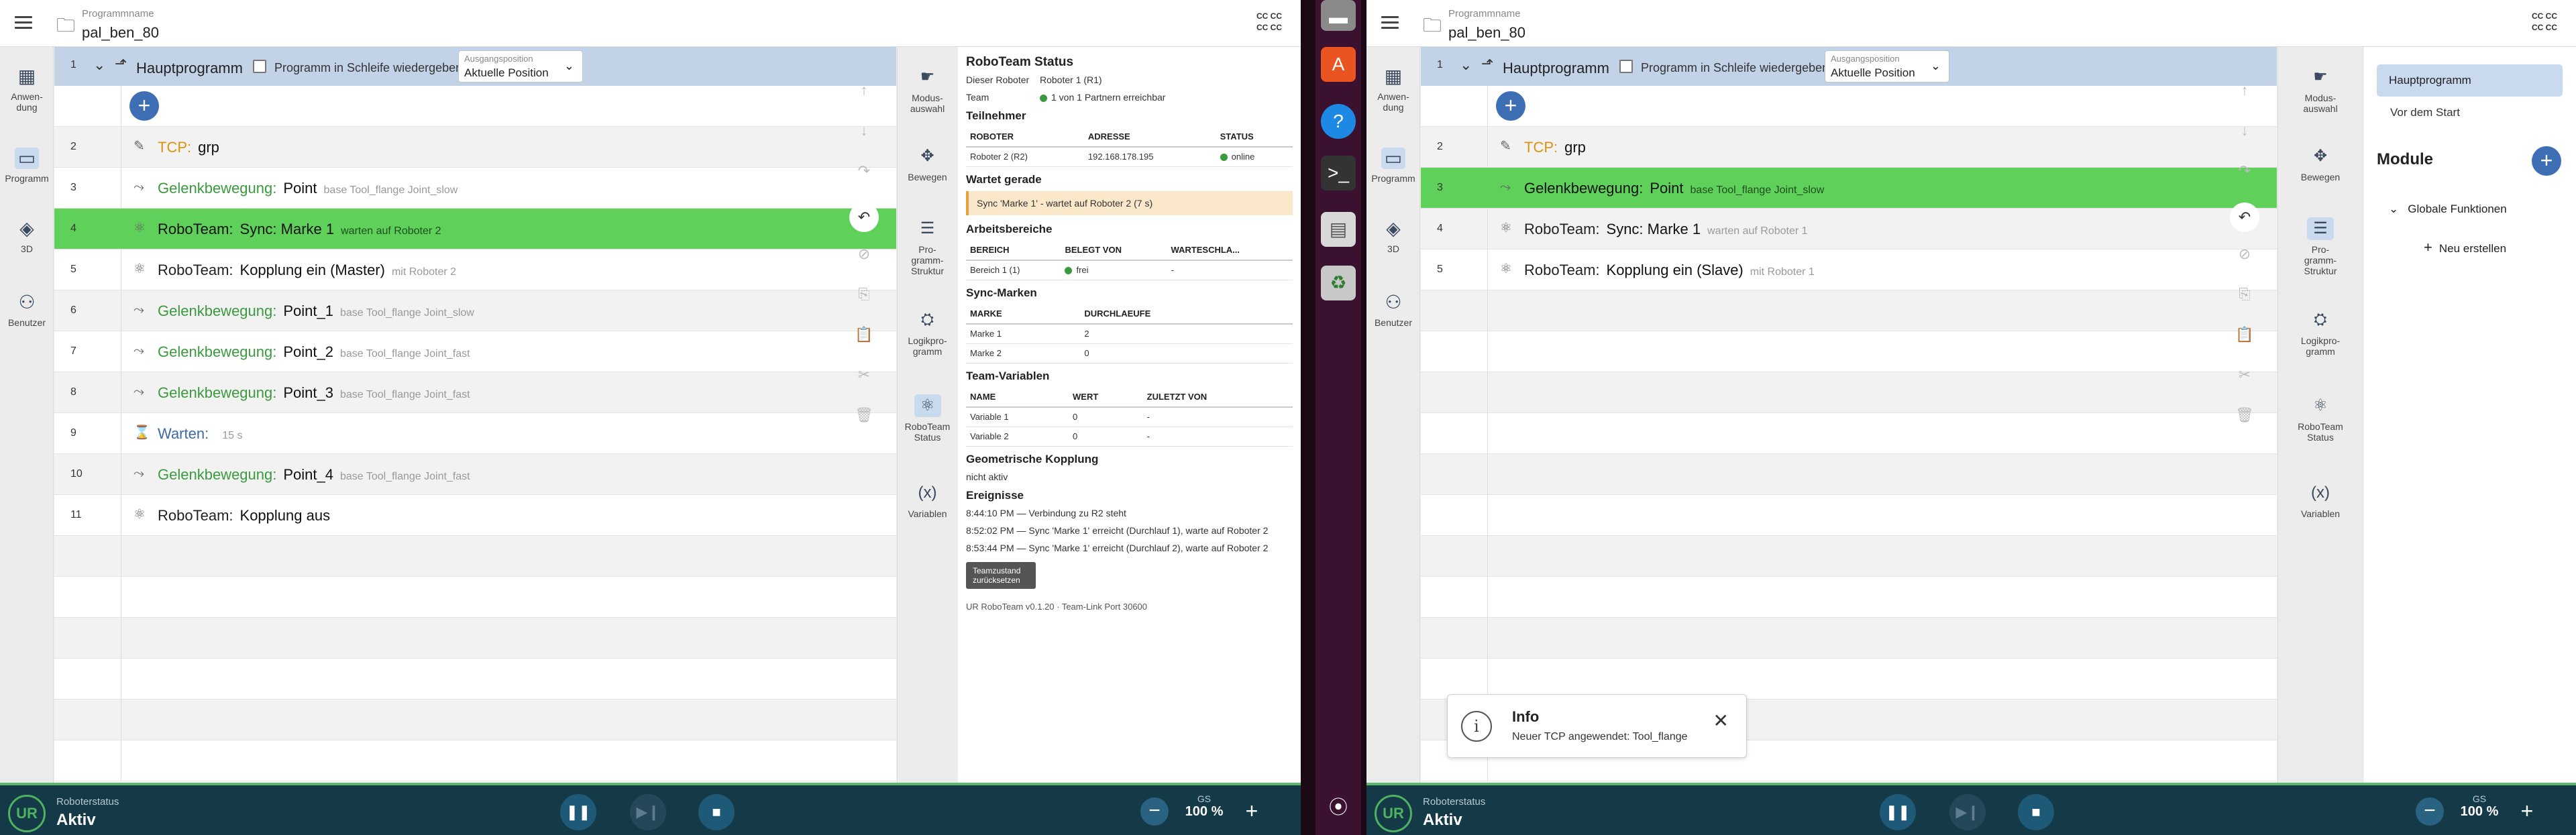  Describe the element at coordinates (1338, 122) in the screenshot. I see `help-icon: ?` at that location.